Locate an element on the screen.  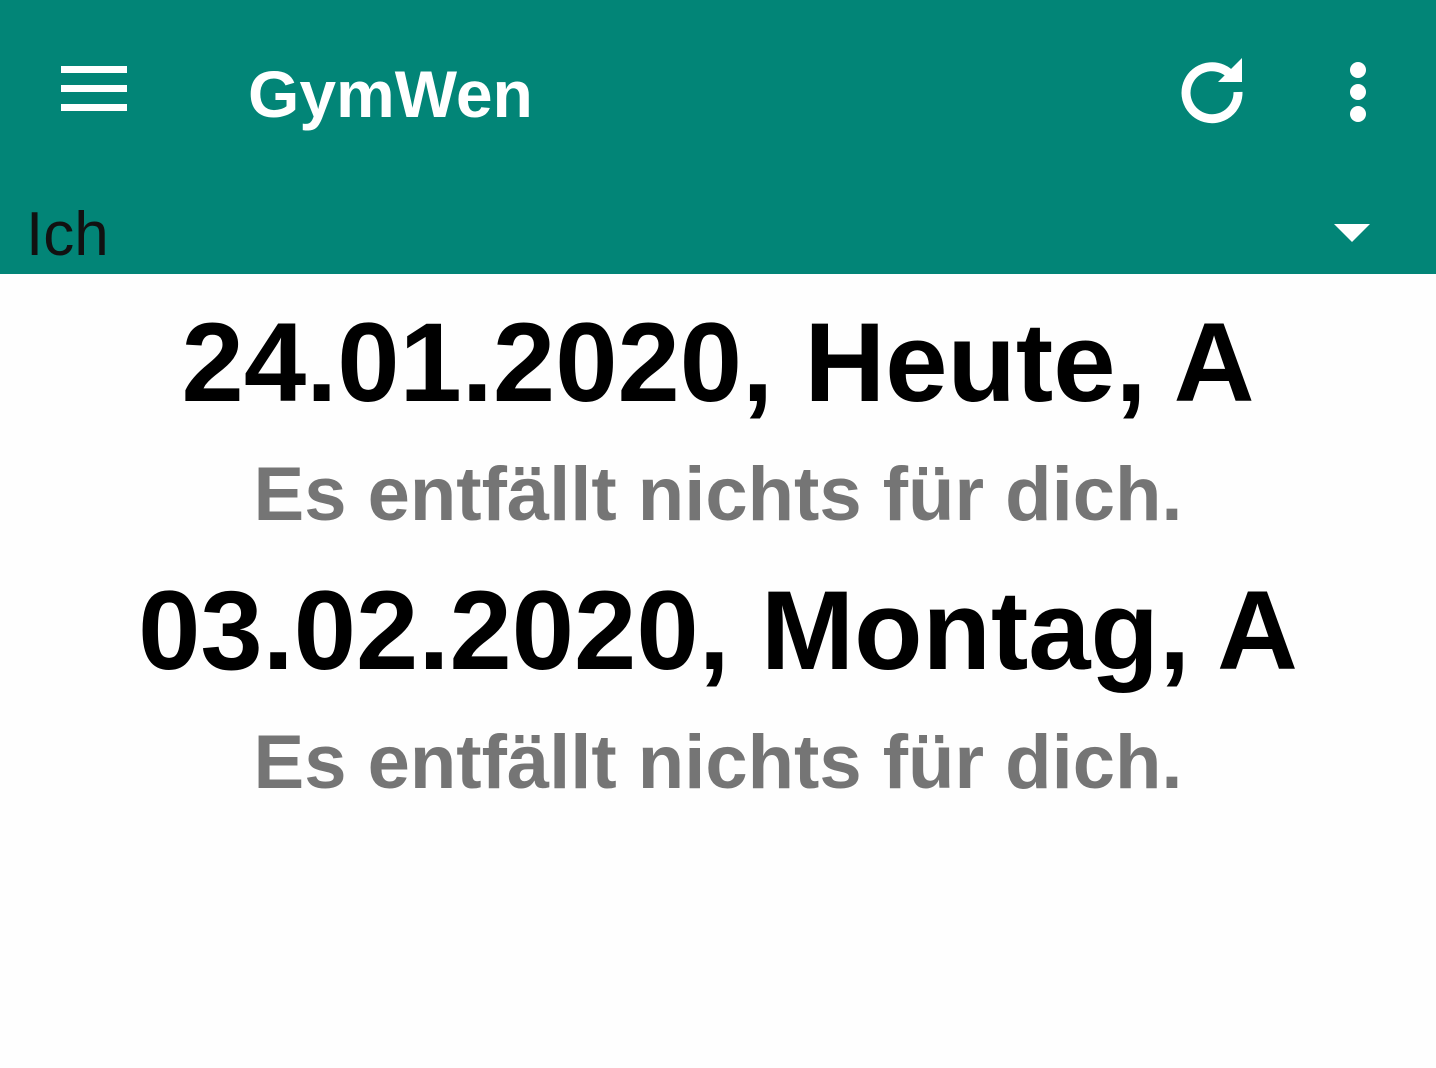
person-selector-value: Ich is located at coordinates (67, 234).